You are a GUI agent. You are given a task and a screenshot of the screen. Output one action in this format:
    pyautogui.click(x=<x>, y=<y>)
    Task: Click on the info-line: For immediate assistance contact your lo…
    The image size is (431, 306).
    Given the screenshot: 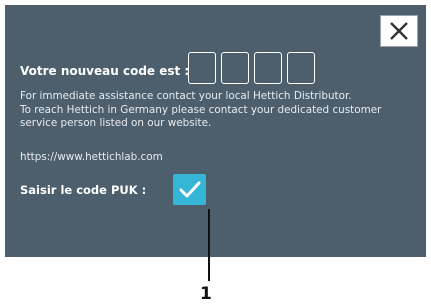 What is the action you would take?
    pyautogui.click(x=186, y=96)
    